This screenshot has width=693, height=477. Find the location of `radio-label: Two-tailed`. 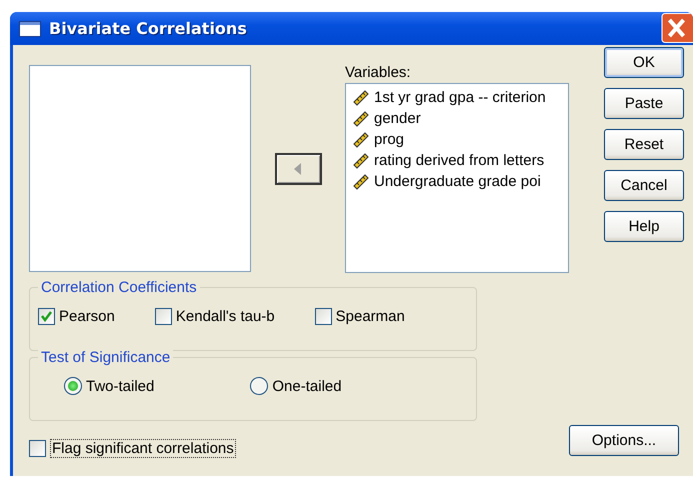

radio-label: Two-tailed is located at coordinates (120, 386).